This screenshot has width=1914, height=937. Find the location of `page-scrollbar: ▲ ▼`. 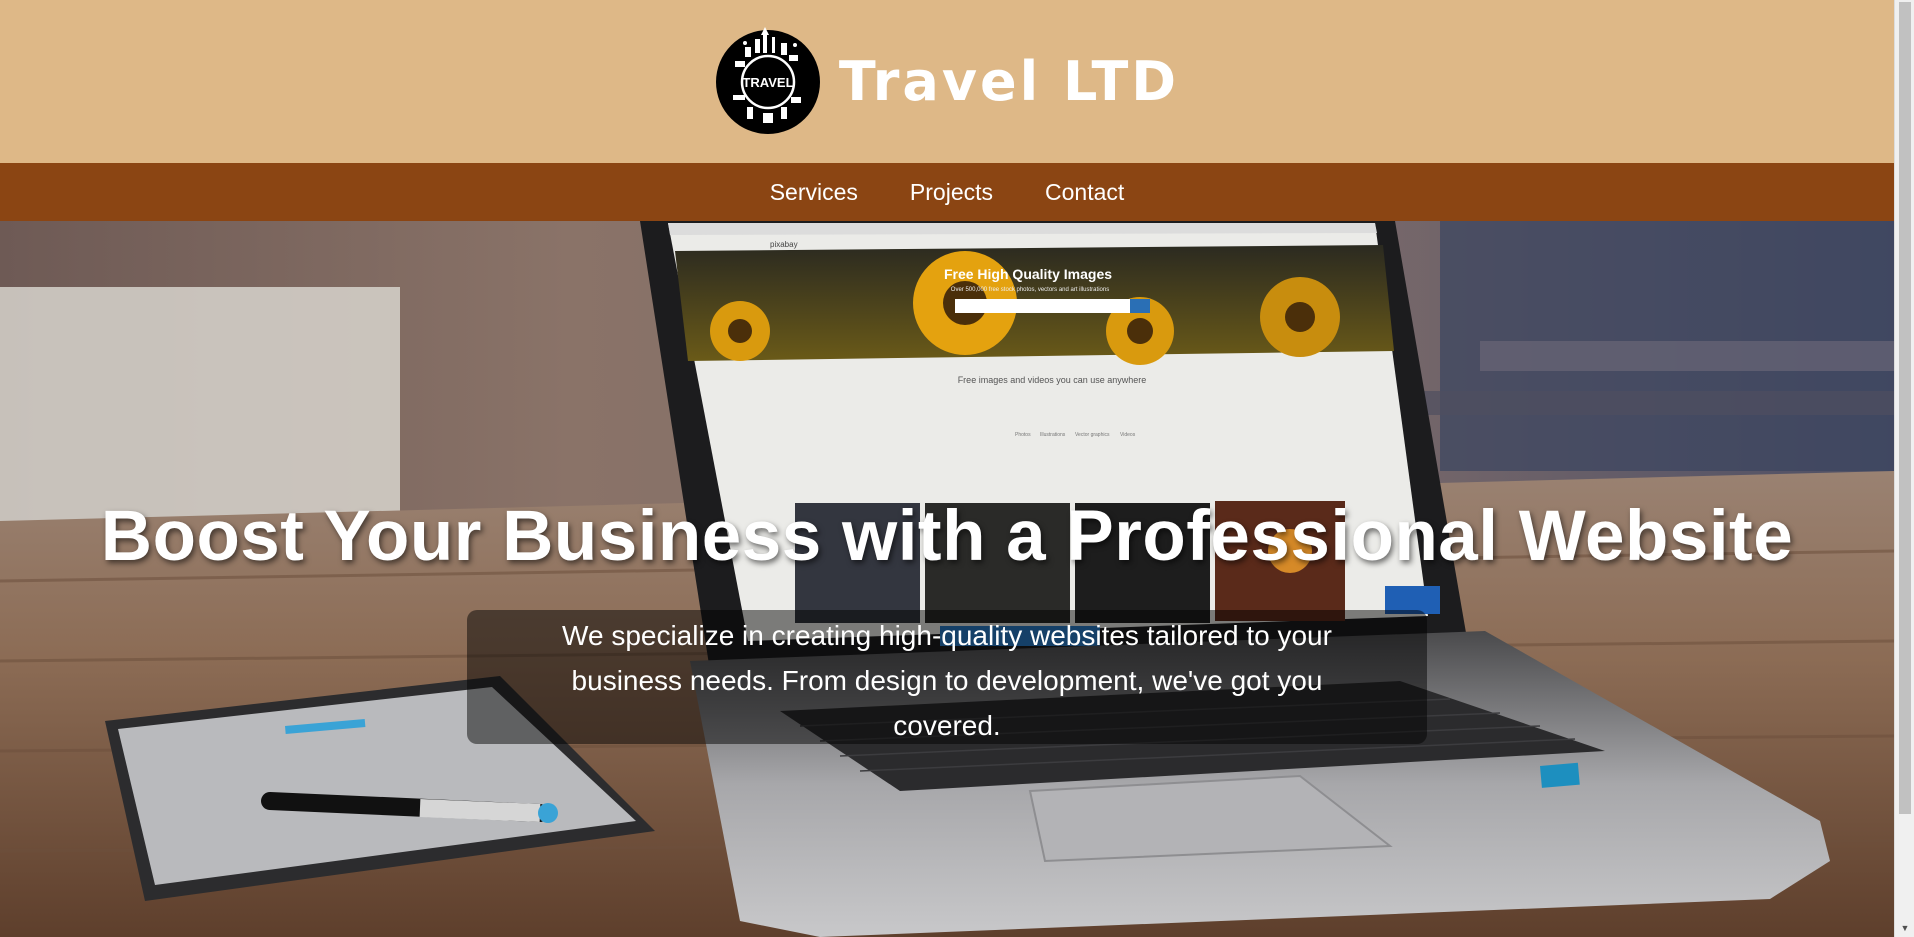

page-scrollbar: ▲ ▼ is located at coordinates (1904, 468).